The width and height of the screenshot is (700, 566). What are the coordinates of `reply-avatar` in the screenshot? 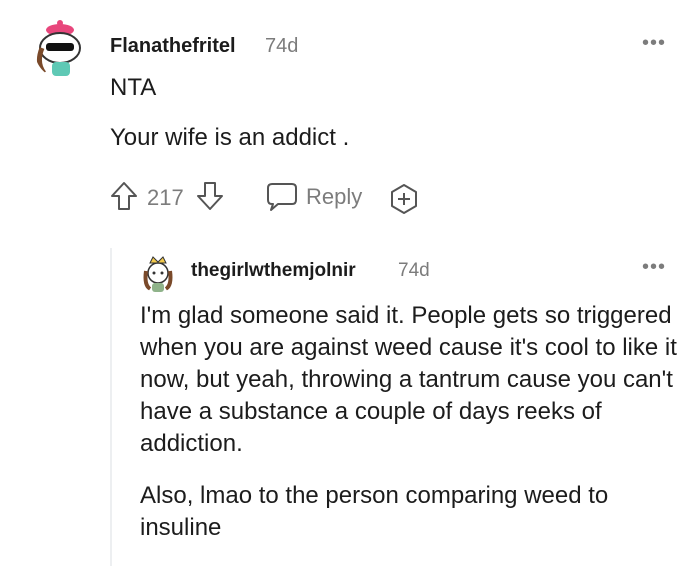 It's located at (158, 274).